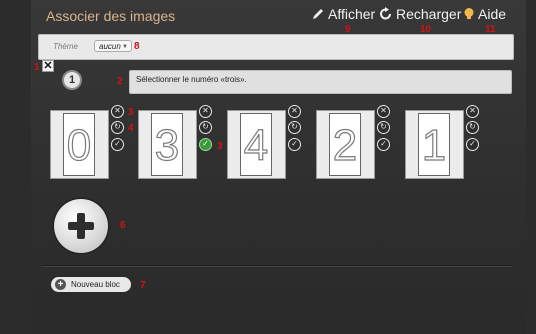 This screenshot has height=334, width=536. I want to click on card-image: 2, so click(345, 144).